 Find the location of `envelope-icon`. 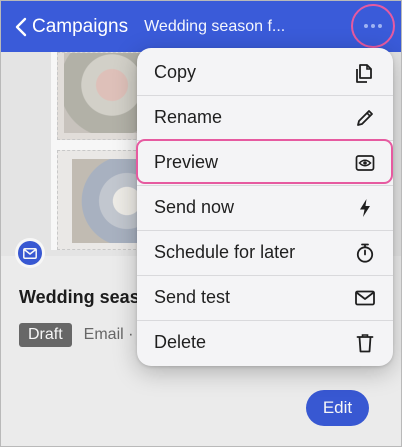

envelope-icon is located at coordinates (365, 298).